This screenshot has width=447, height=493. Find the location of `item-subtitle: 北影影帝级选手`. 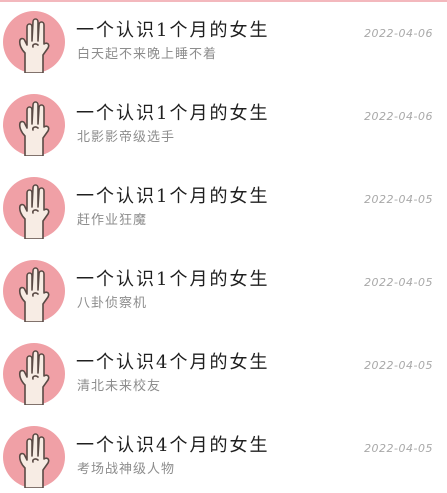

item-subtitle: 北影影帝级选手 is located at coordinates (126, 137).